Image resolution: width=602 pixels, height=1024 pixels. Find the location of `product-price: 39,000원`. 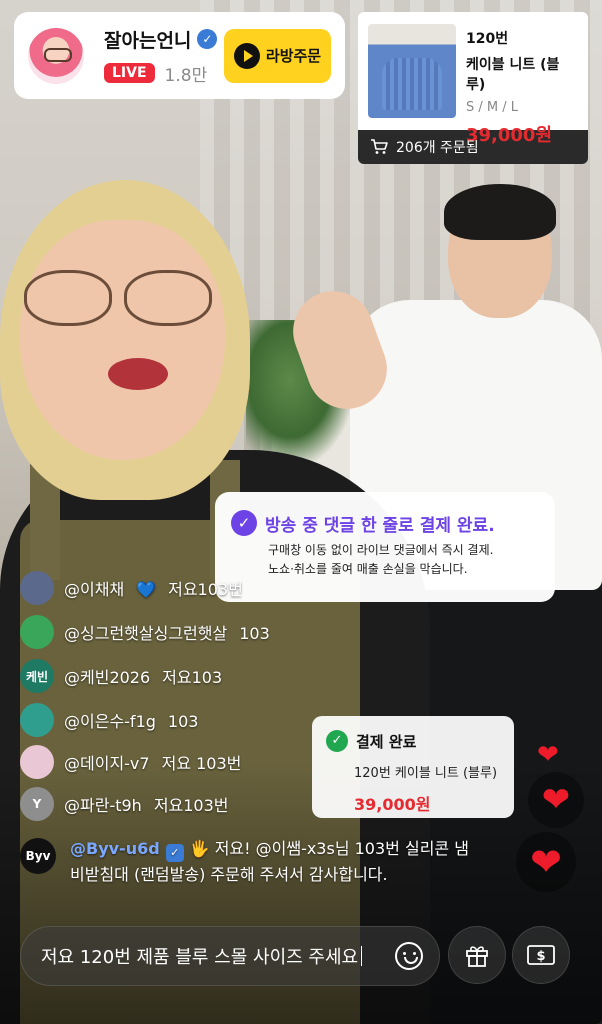

product-price: 39,000원 is located at coordinates (509, 135).